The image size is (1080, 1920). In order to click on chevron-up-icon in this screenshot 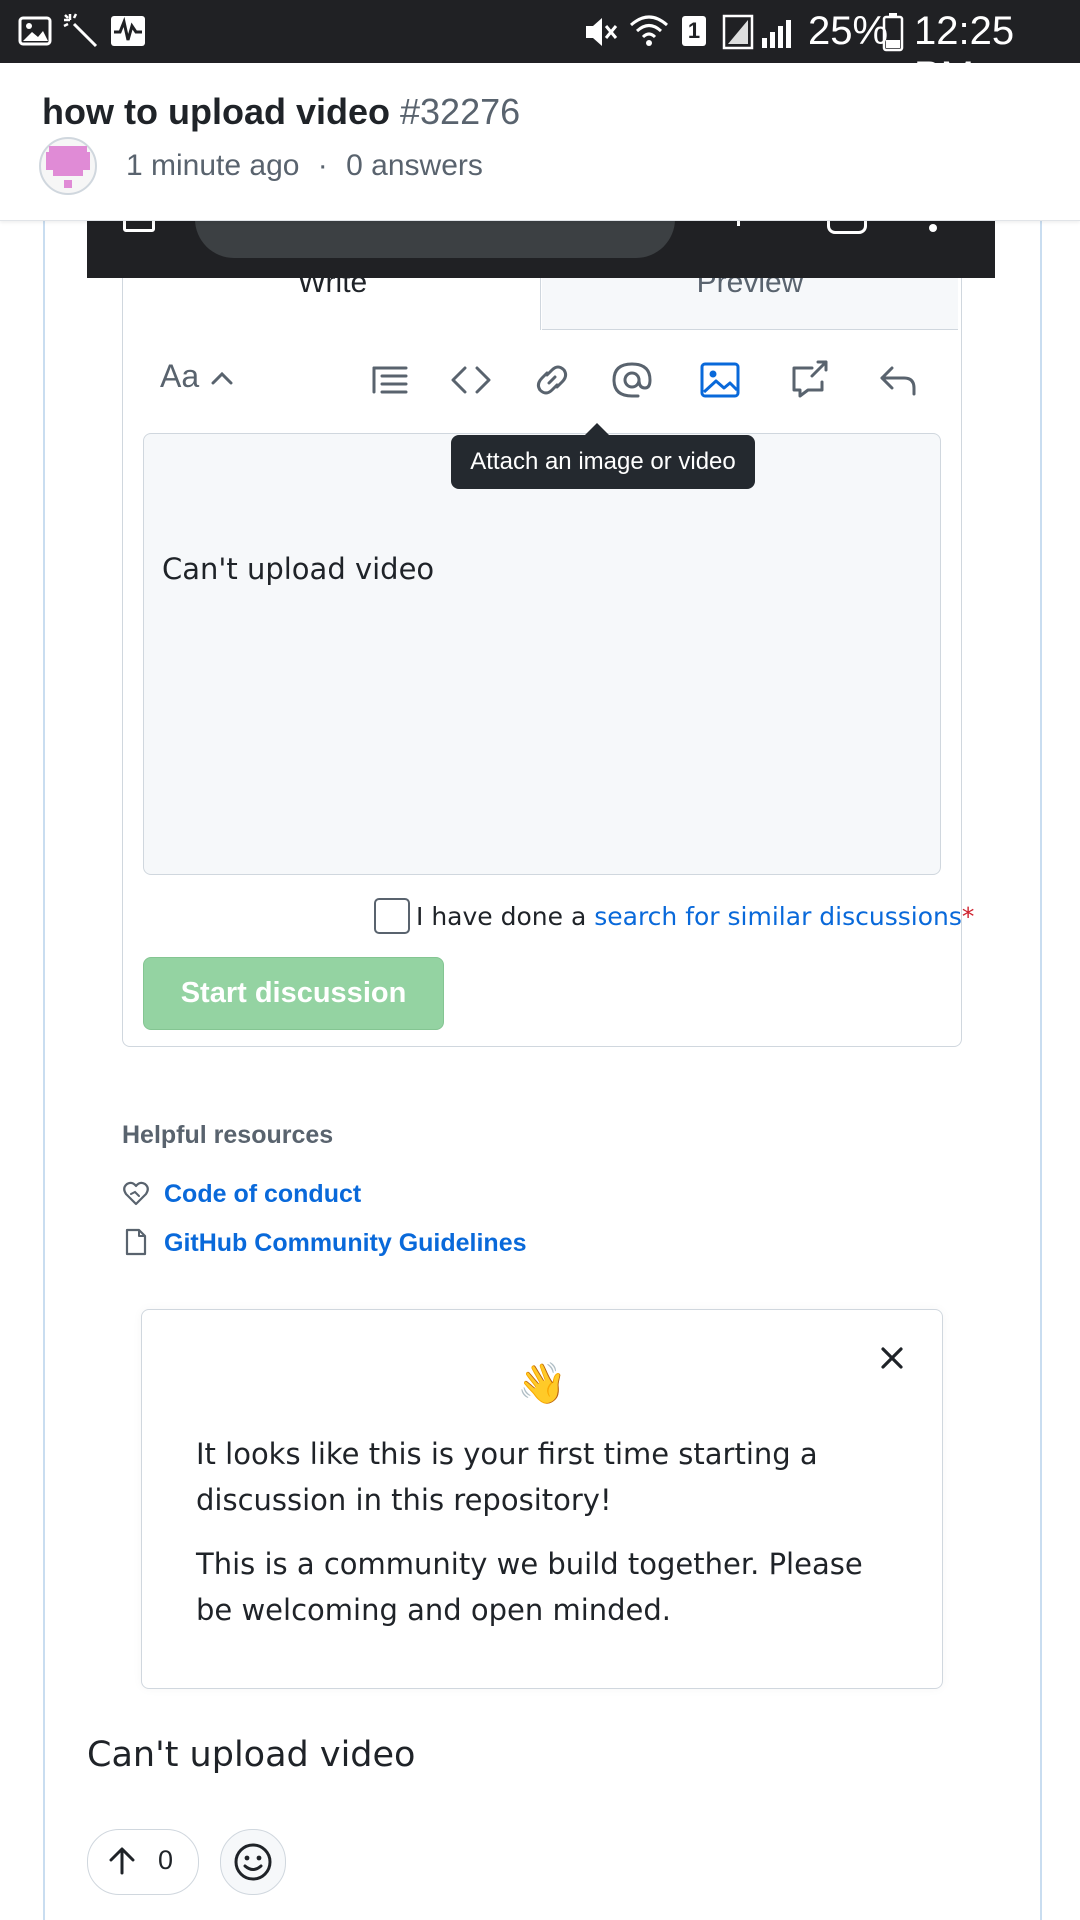, I will do `click(222, 378)`.